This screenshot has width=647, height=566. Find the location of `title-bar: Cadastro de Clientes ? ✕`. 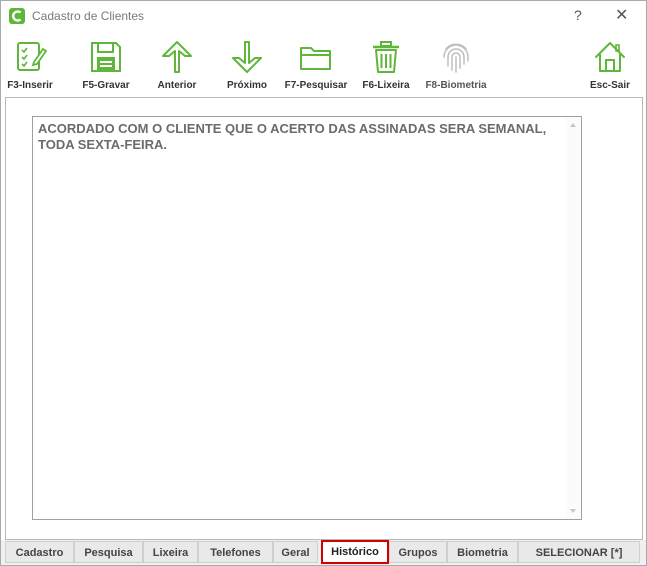

title-bar: Cadastro de Clientes ? ✕ is located at coordinates (323, 16).